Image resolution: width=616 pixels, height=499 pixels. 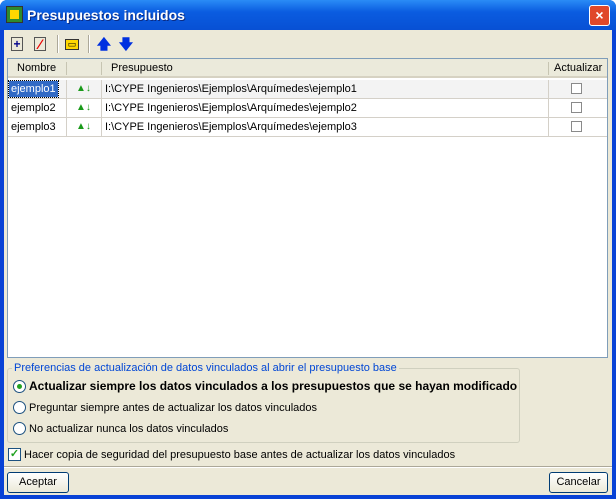 What do you see at coordinates (578, 482) in the screenshot?
I see `cancel-button: Cancelar` at bounding box center [578, 482].